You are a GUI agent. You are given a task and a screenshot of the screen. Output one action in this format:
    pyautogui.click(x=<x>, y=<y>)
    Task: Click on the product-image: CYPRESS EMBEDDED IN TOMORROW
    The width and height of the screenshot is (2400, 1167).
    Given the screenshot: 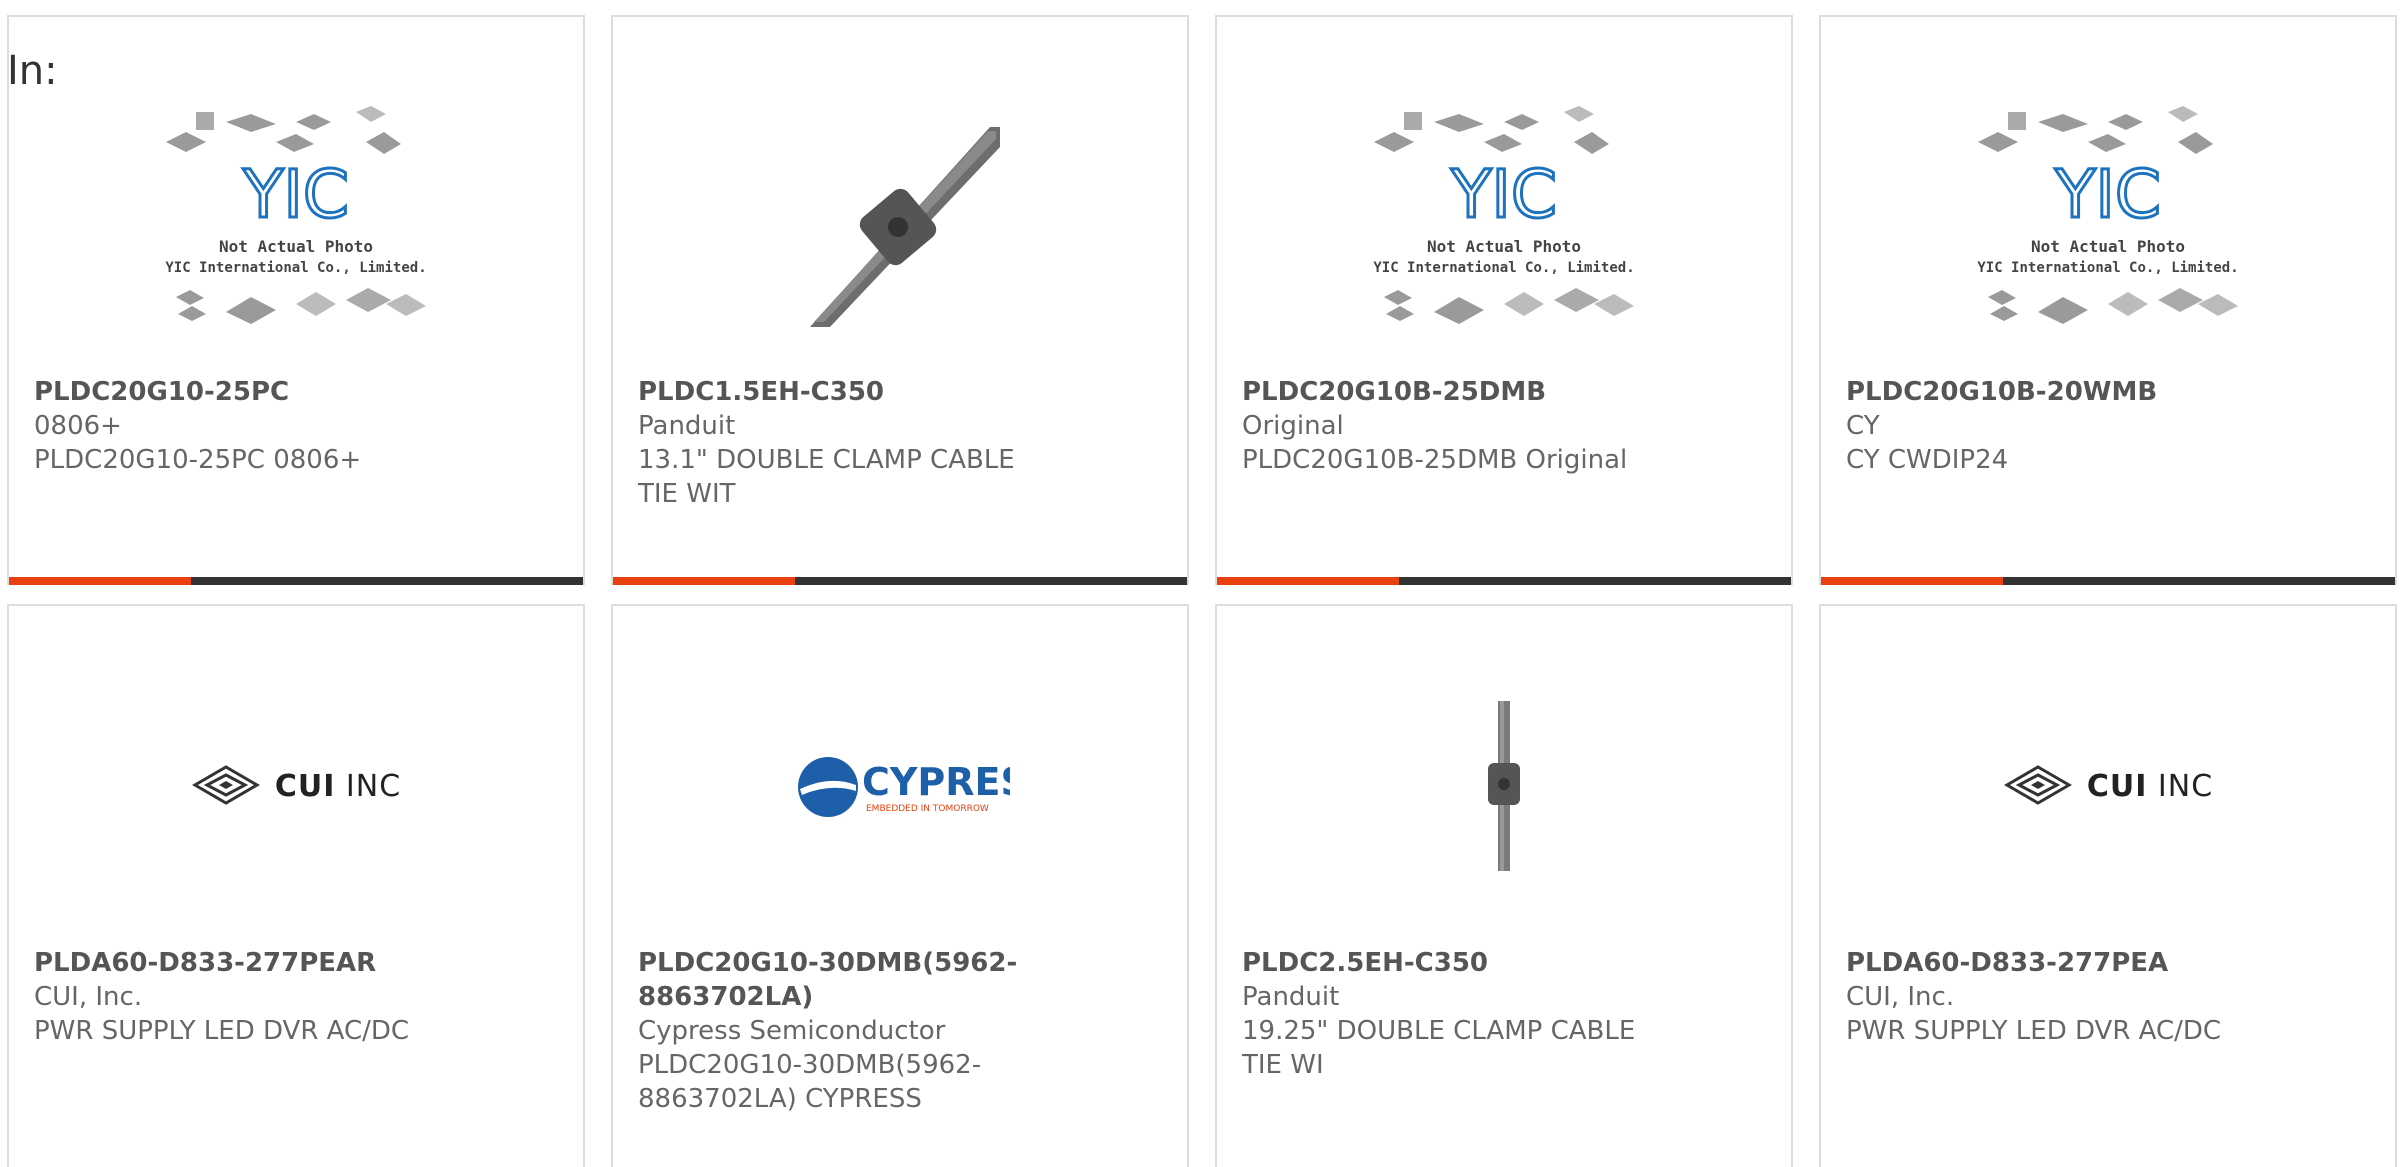 What is the action you would take?
    pyautogui.click(x=900, y=786)
    